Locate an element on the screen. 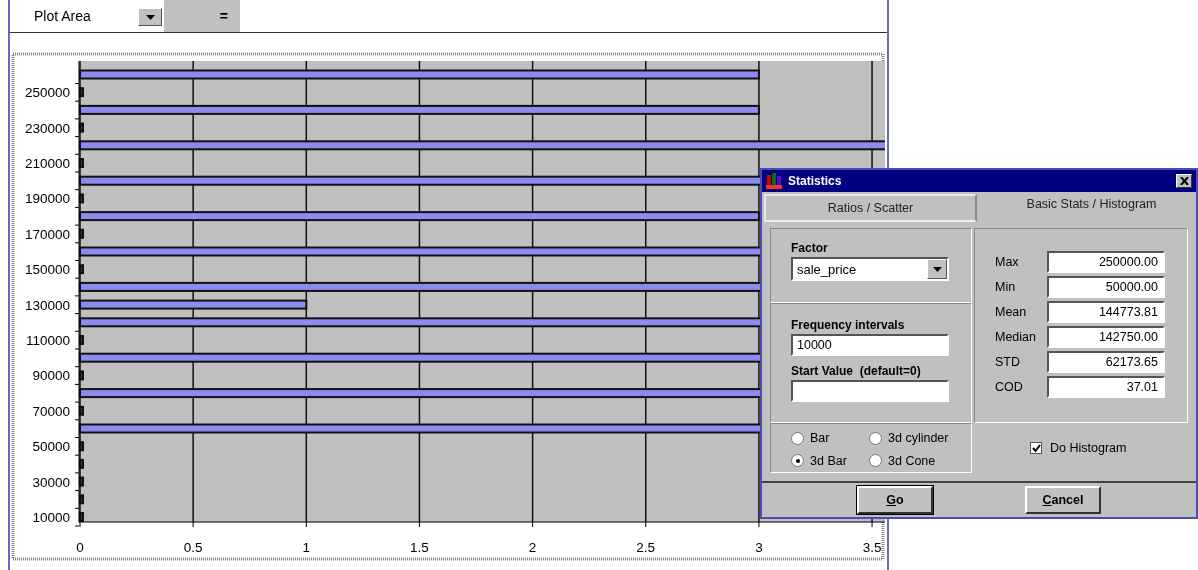 The width and height of the screenshot is (1198, 570). x-axis-label: 2 is located at coordinates (532, 547).